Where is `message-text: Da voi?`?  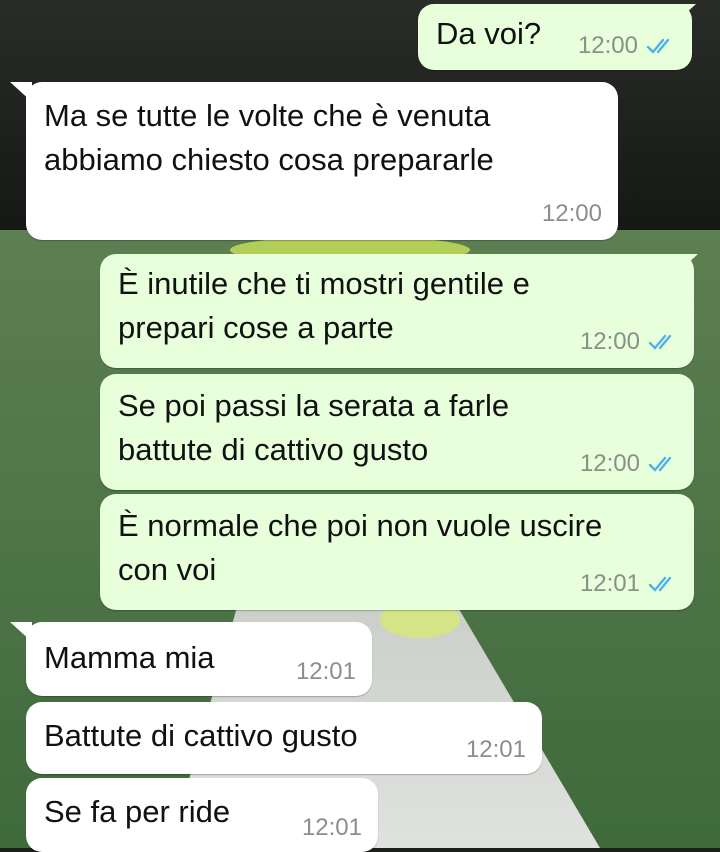 message-text: Da voi? is located at coordinates (489, 33).